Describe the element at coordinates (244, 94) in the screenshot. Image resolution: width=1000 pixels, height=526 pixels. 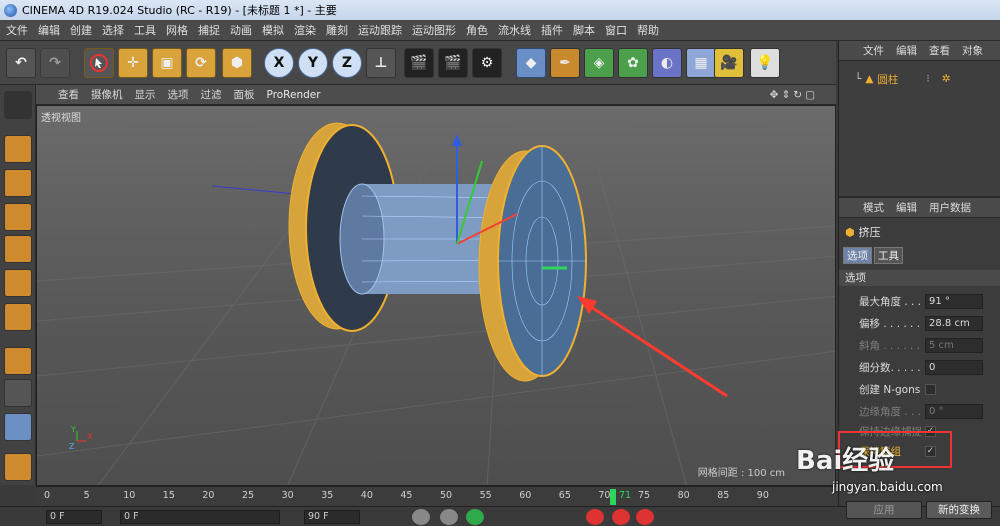
I see `viewport-menu-panel: 面板` at that location.